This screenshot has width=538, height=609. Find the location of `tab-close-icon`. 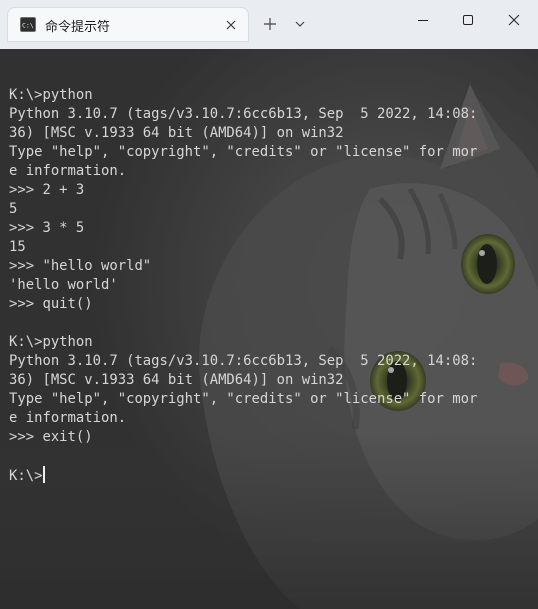

tab-close-icon is located at coordinates (231, 25).